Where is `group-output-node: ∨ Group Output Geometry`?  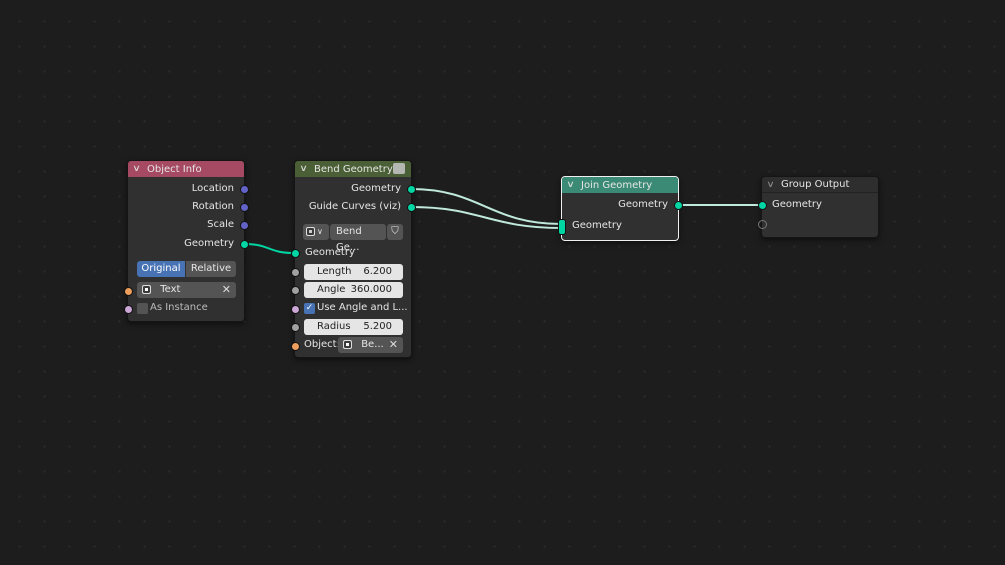
group-output-node: ∨ Group Output Geometry is located at coordinates (818, 207).